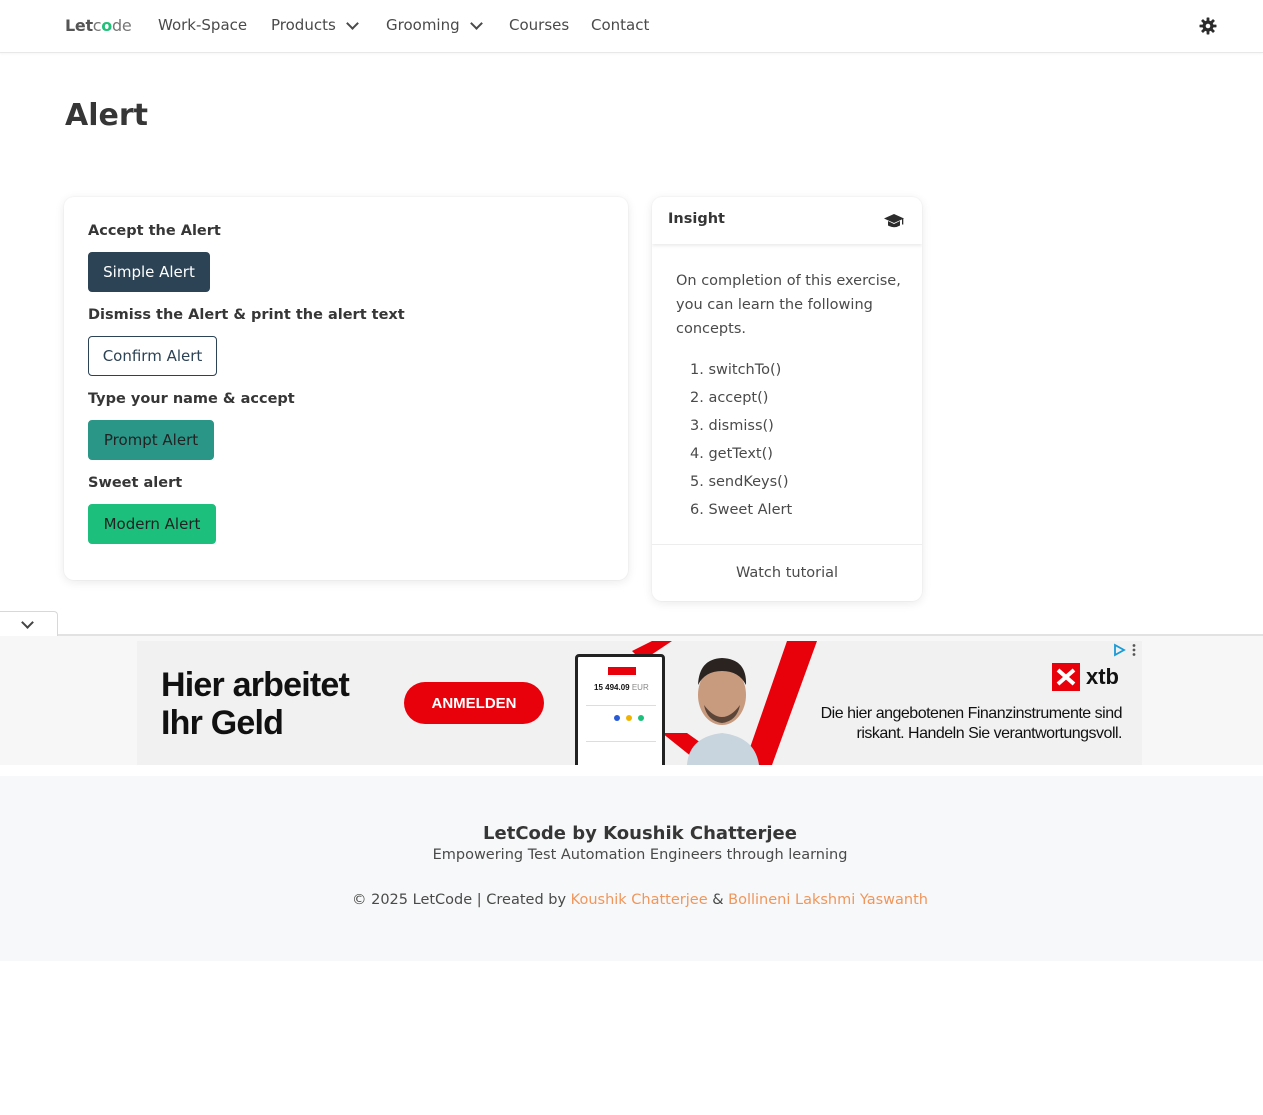  Describe the element at coordinates (1208, 26) in the screenshot. I see `gear-icon` at that location.